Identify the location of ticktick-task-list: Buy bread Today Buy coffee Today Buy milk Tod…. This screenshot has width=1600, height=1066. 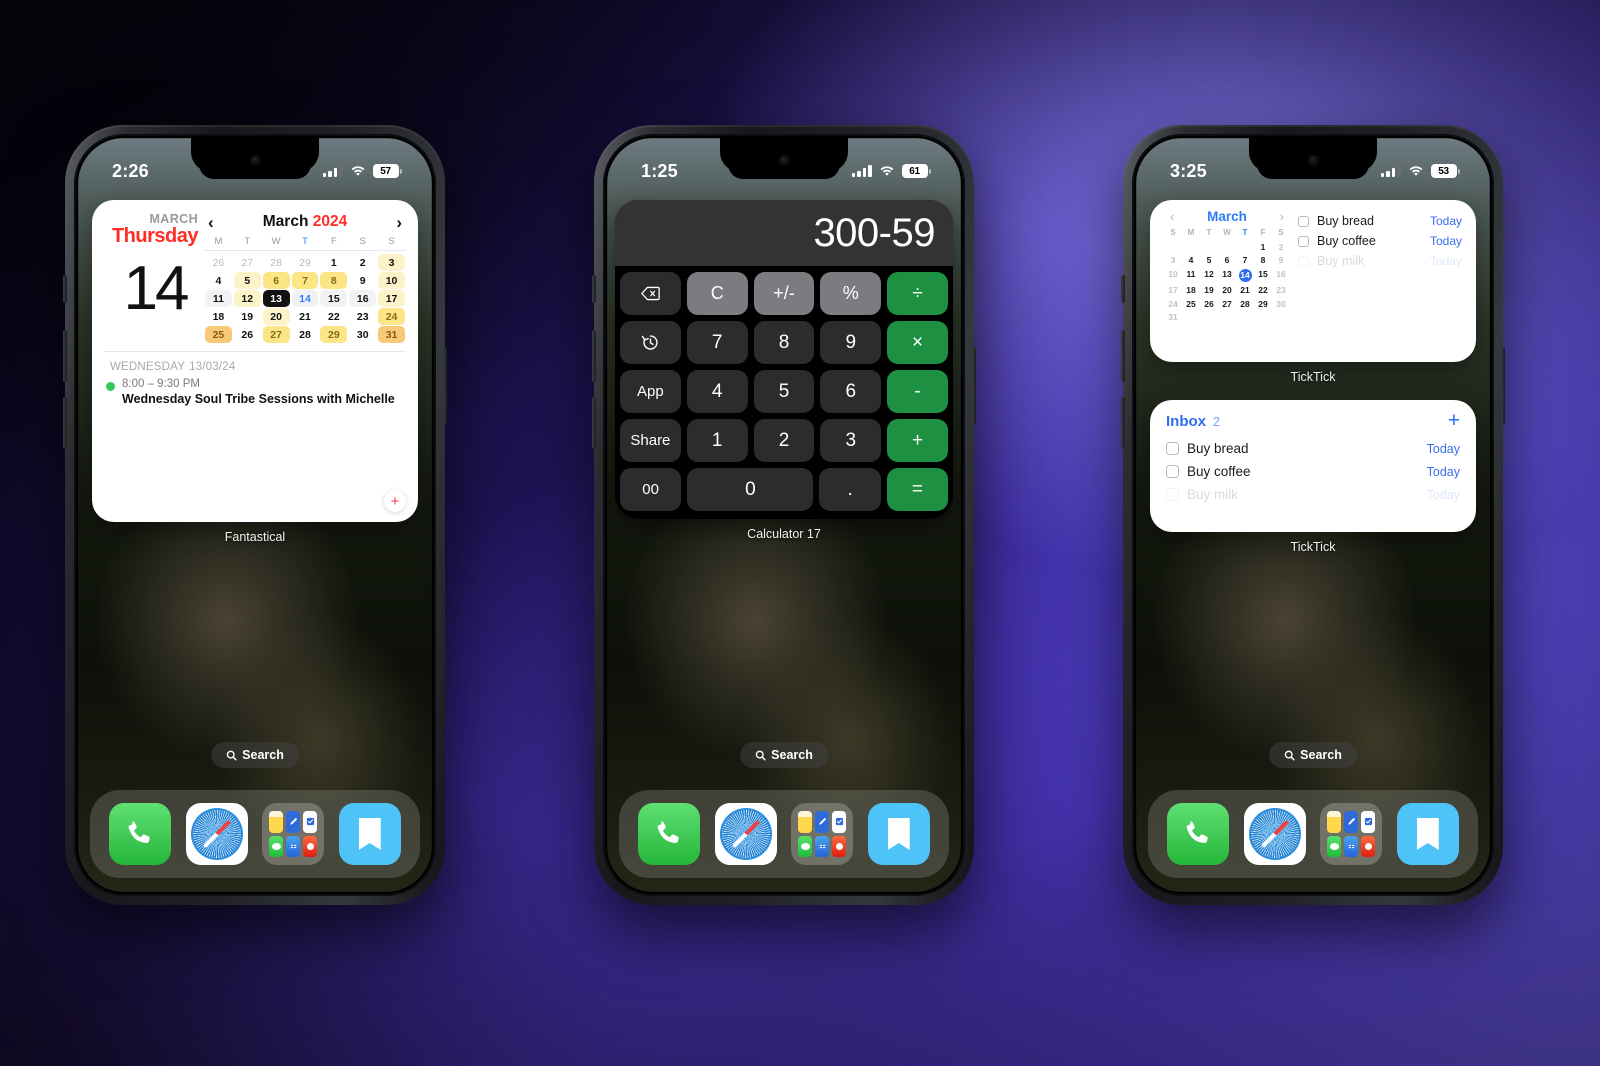
(1384, 283).